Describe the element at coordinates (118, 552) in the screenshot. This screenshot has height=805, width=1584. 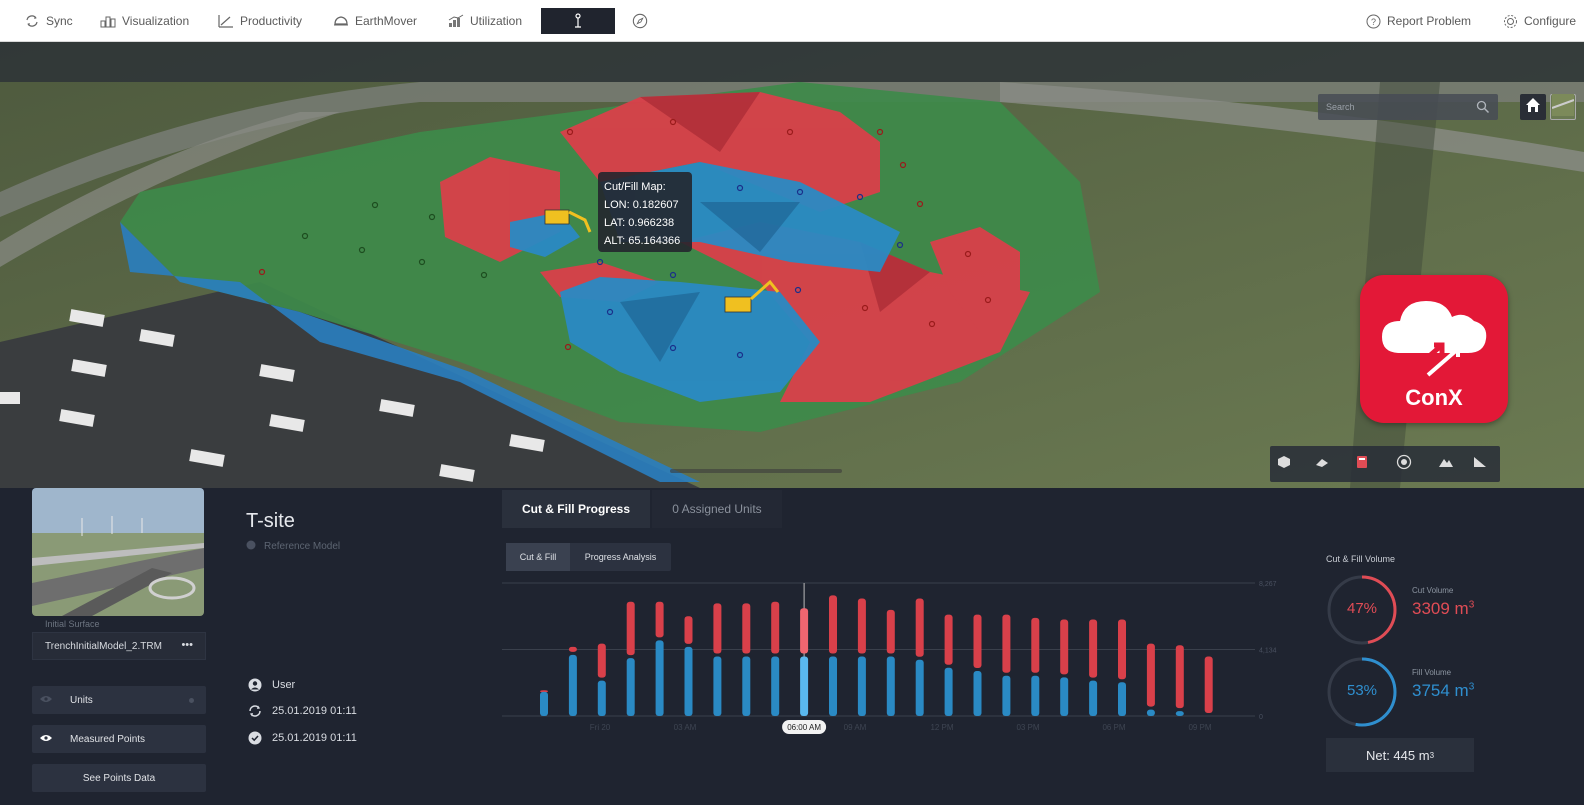
I see `site-thumbnail-image` at that location.